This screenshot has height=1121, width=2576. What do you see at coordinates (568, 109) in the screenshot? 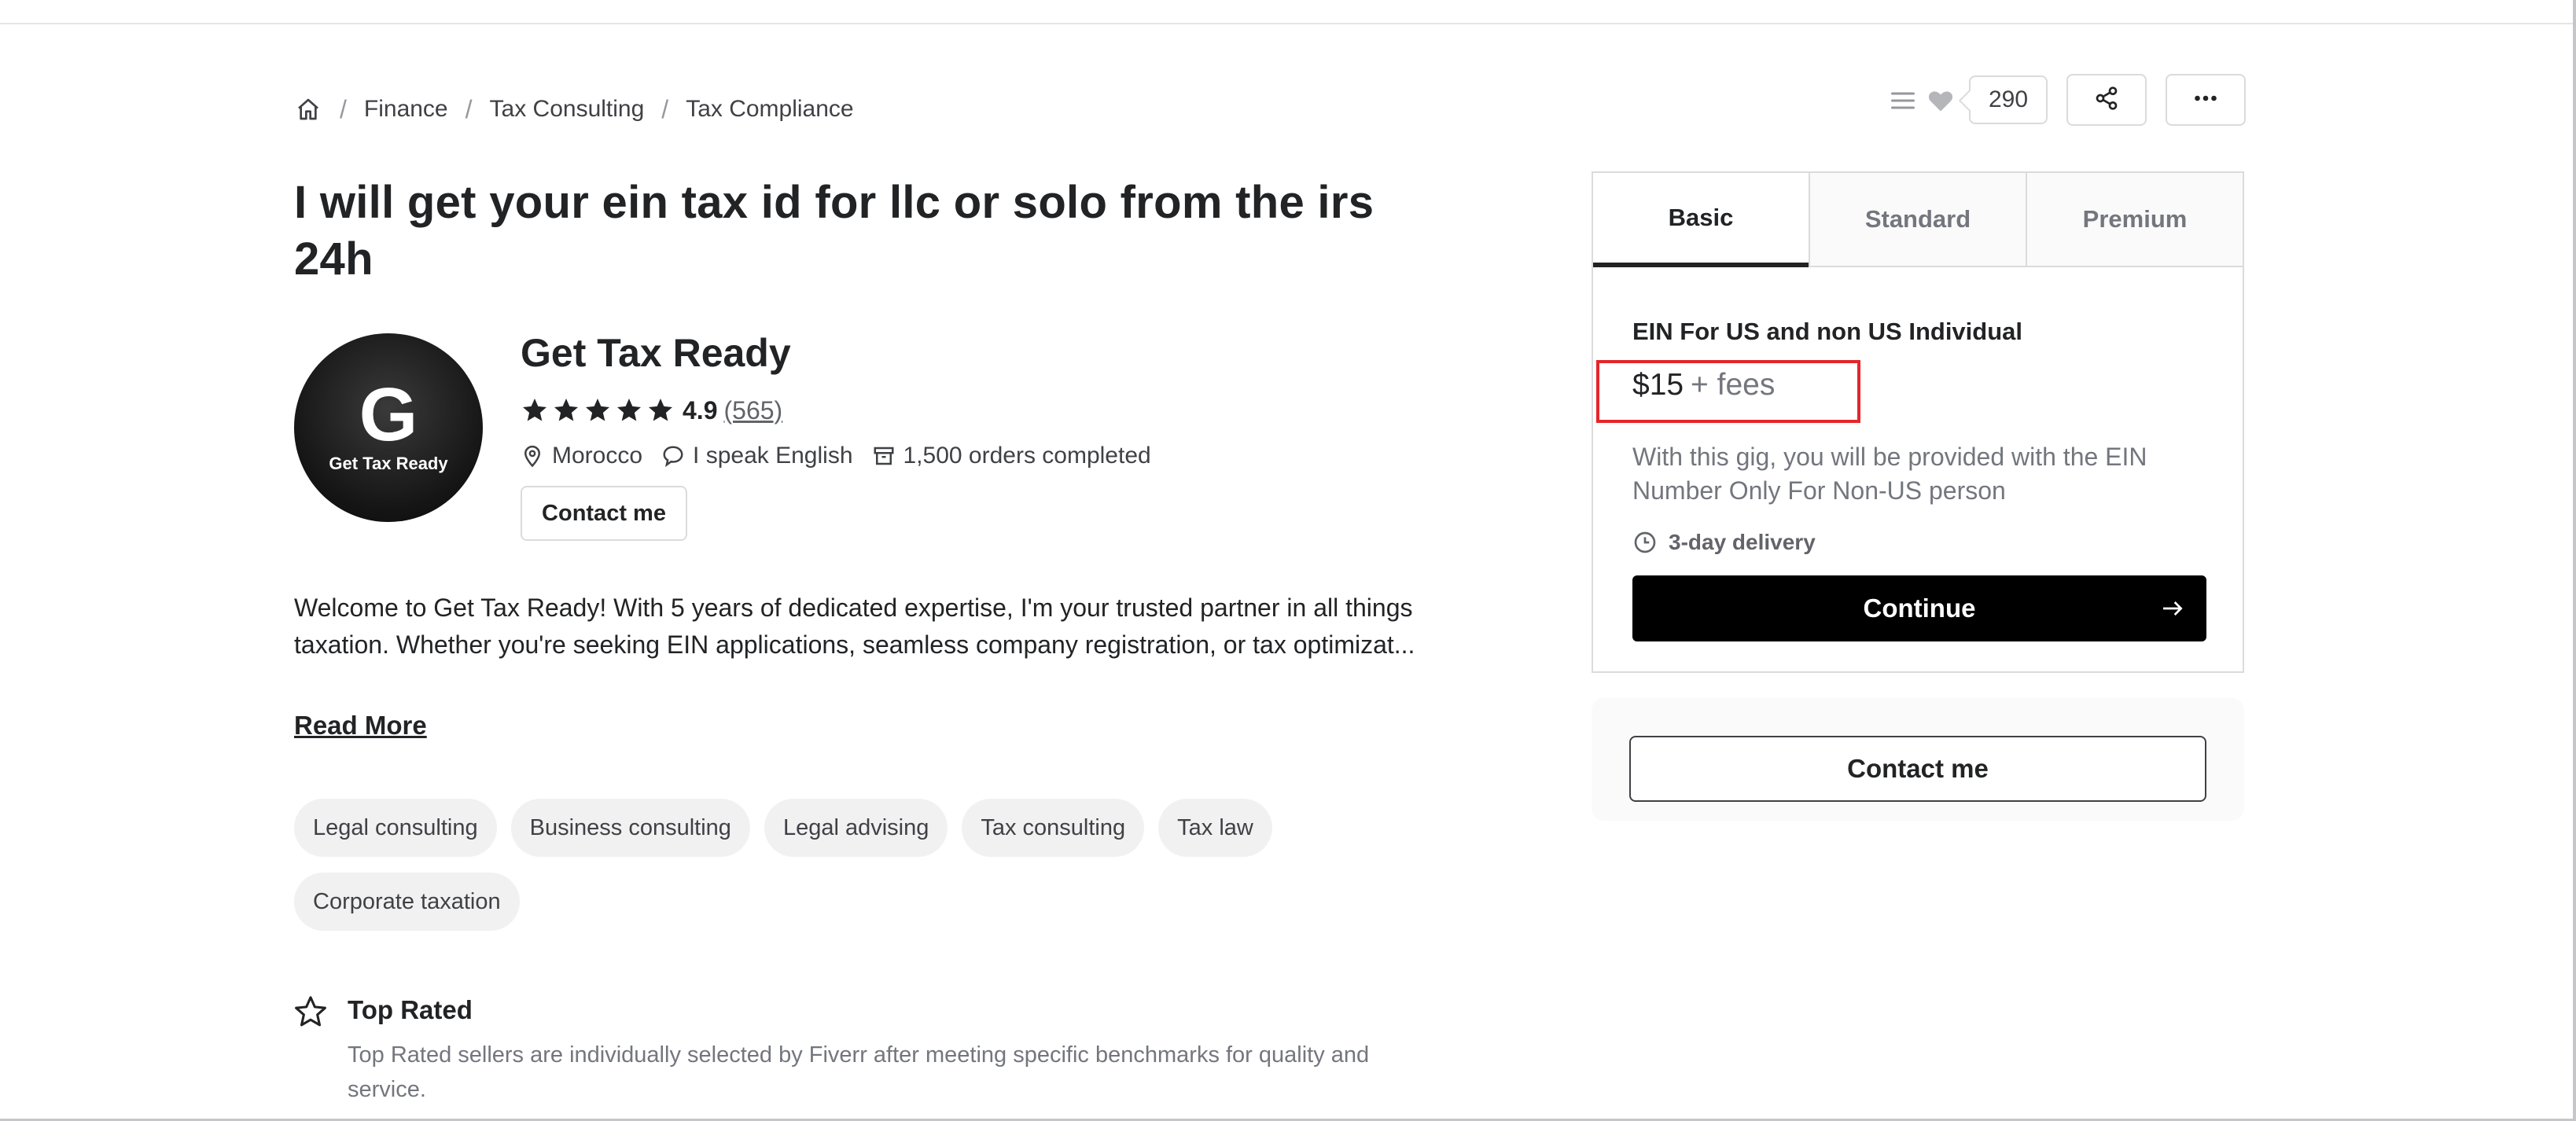
I see `breadcrumb-tax-consulting: Tax Consulting` at bounding box center [568, 109].